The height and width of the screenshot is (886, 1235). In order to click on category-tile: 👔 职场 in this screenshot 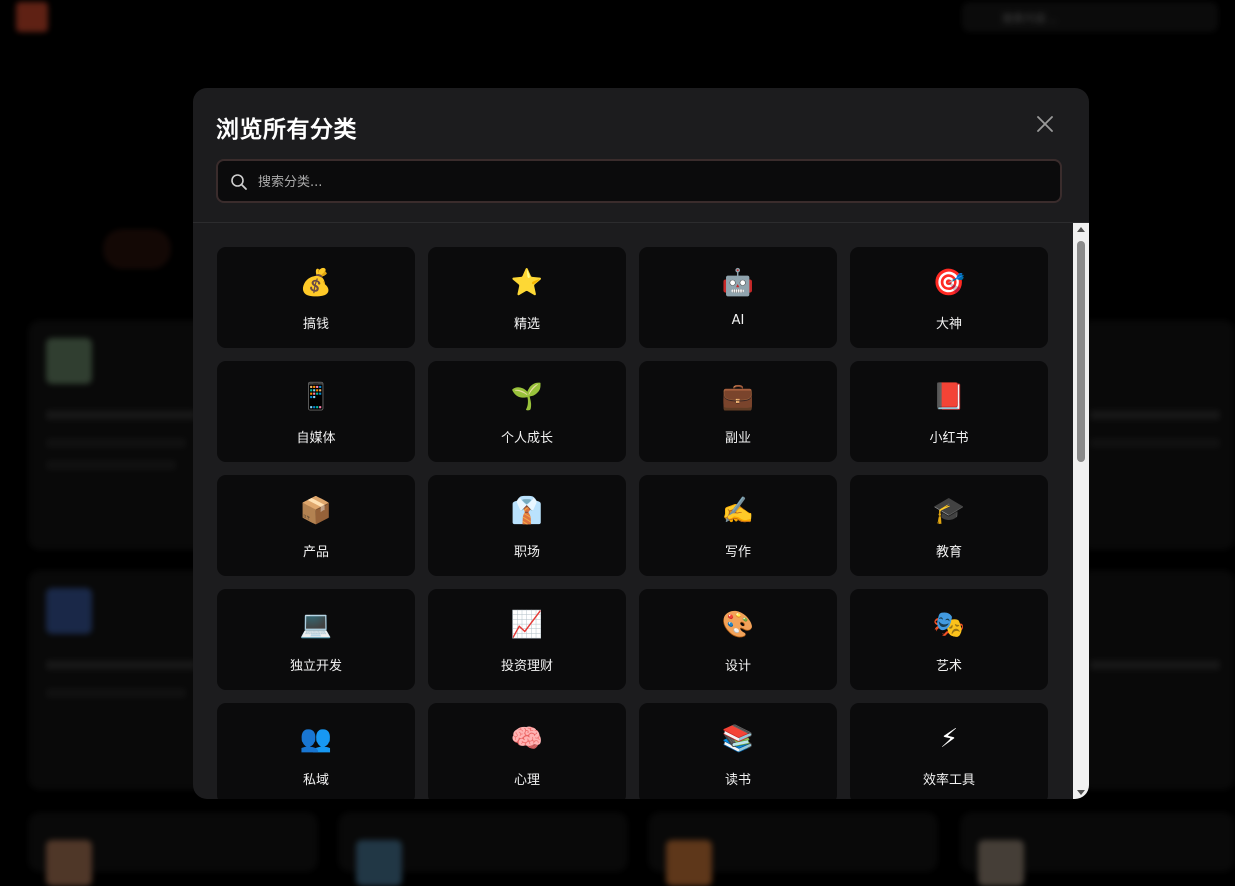, I will do `click(527, 525)`.